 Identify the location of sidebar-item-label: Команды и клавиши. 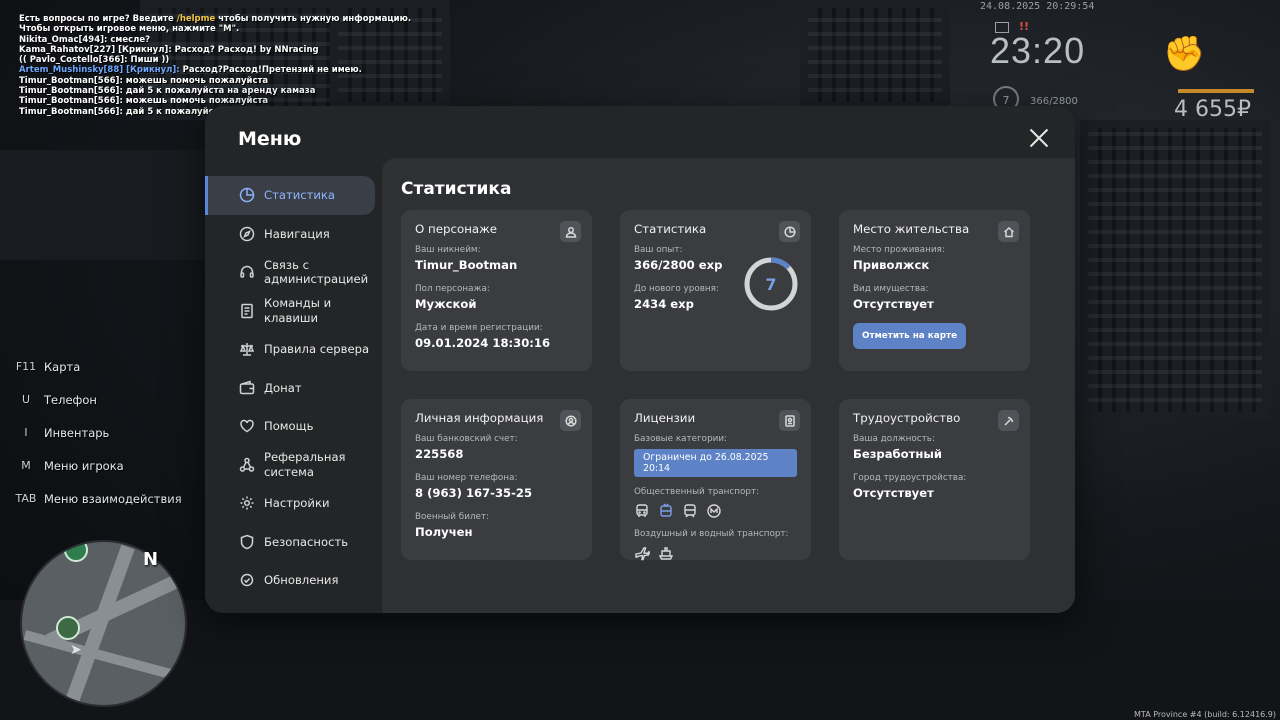
(298, 310).